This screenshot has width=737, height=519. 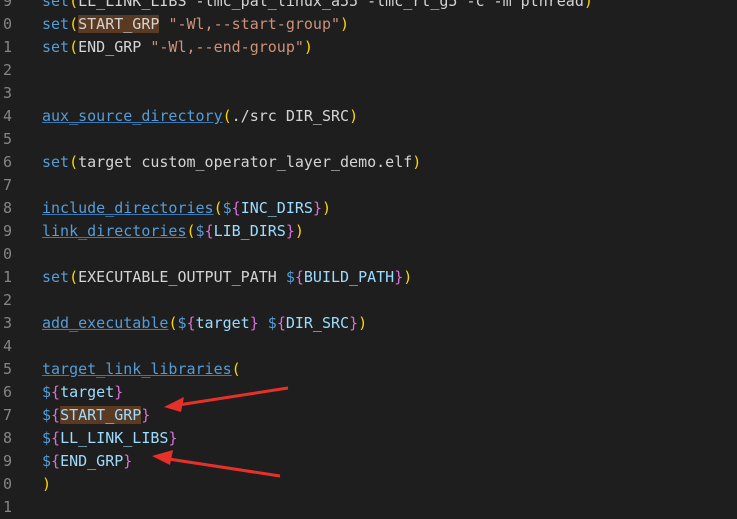 What do you see at coordinates (173, 231) in the screenshot?
I see `code-text: link_directories(${LIB_DIRS})` at bounding box center [173, 231].